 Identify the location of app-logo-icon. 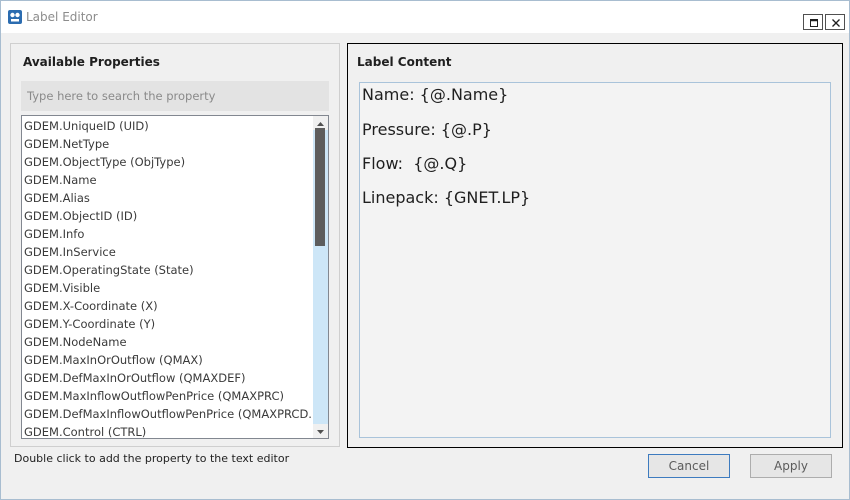
(15, 16).